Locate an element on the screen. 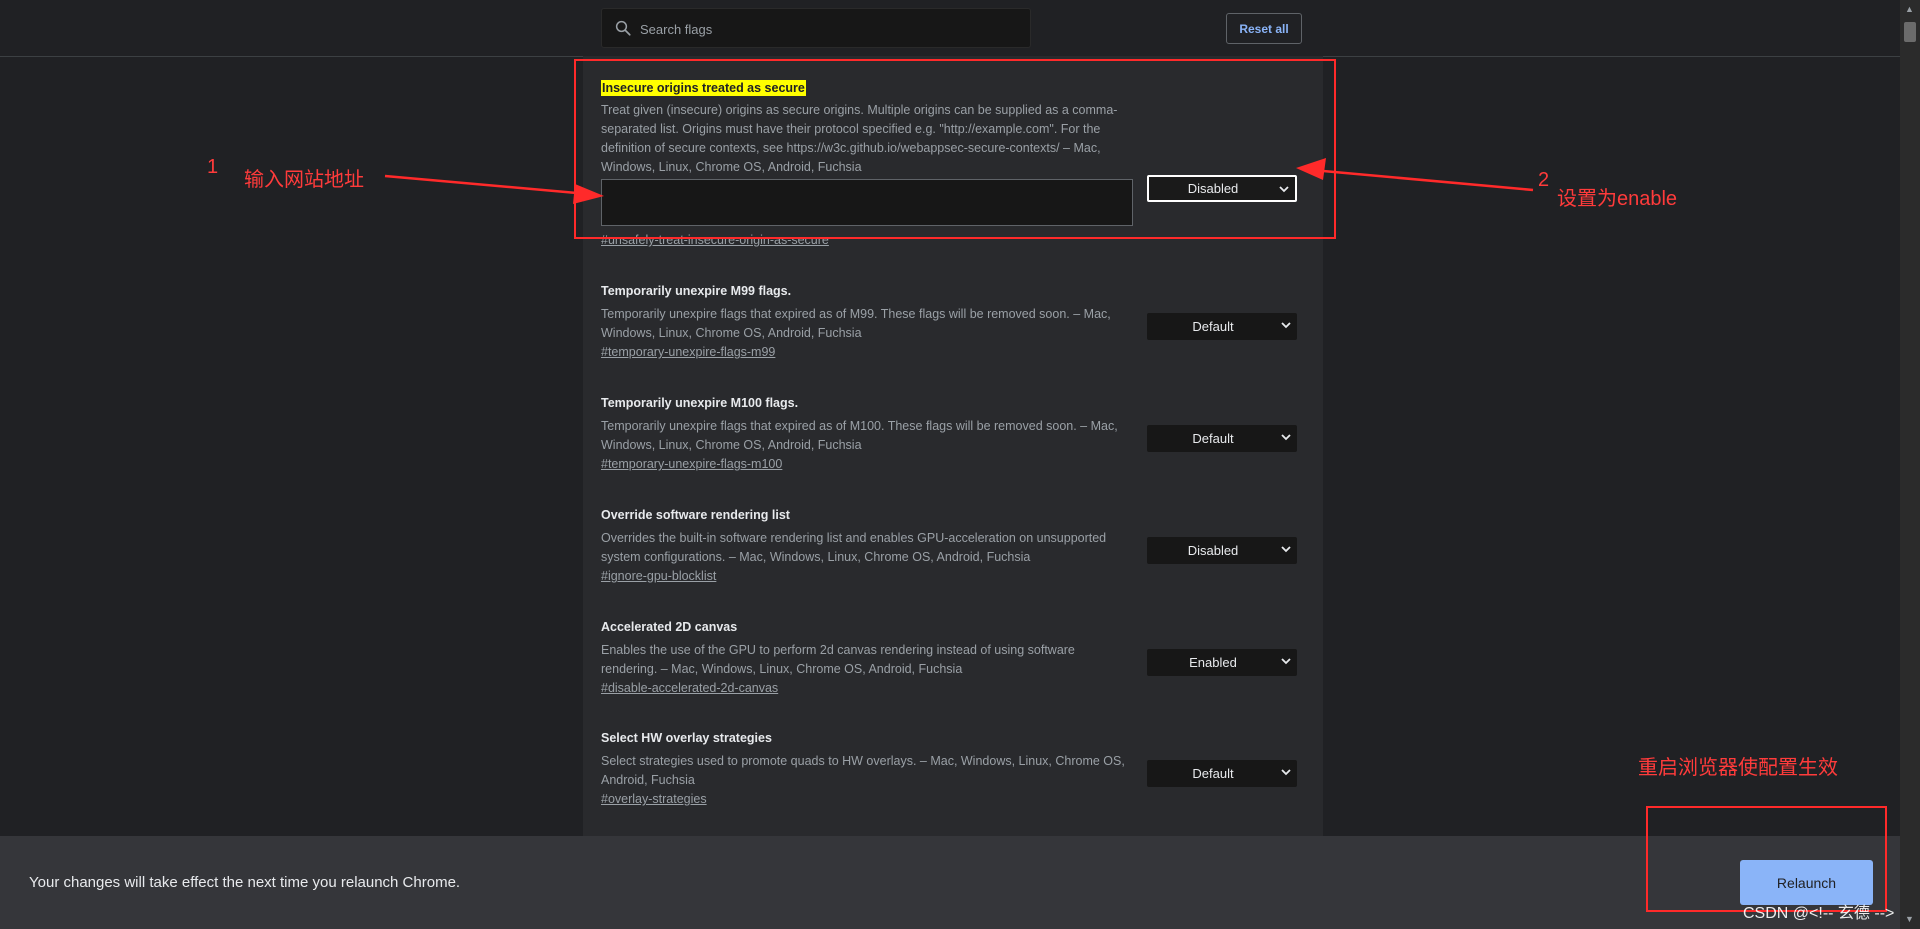 Image resolution: width=1920 pixels, height=929 pixels. annotation-step2-number: 2 is located at coordinates (1544, 180).